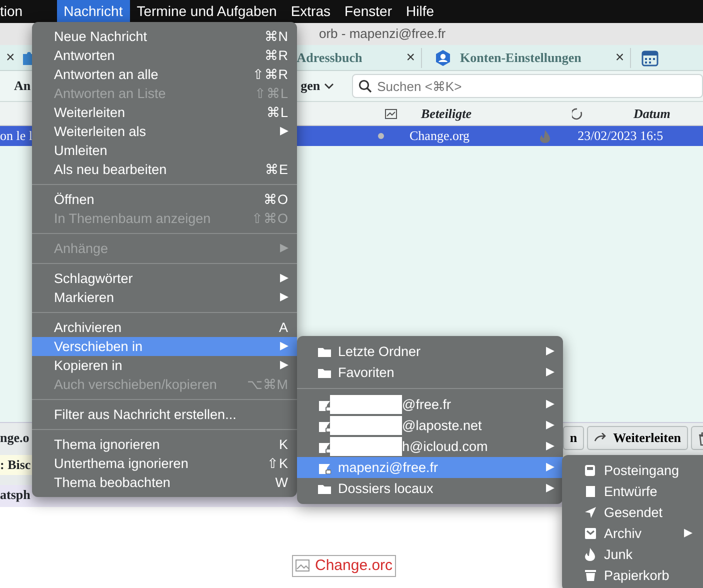 The width and height of the screenshot is (703, 588). Describe the element at coordinates (270, 75) in the screenshot. I see `shortcut-text: ⇧⌘R` at that location.